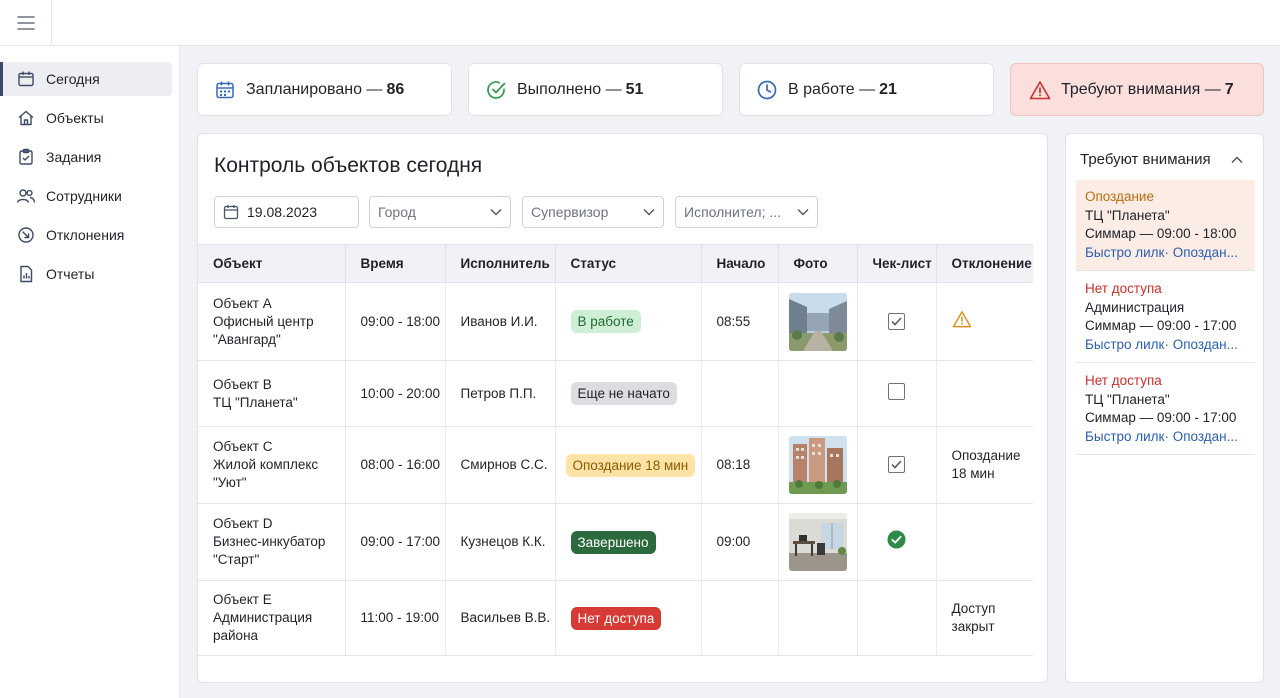 This screenshot has width=1280, height=698. Describe the element at coordinates (1161, 325) in the screenshot. I see `attention-item-detail: Симмар — 09:00 - 17:00` at that location.